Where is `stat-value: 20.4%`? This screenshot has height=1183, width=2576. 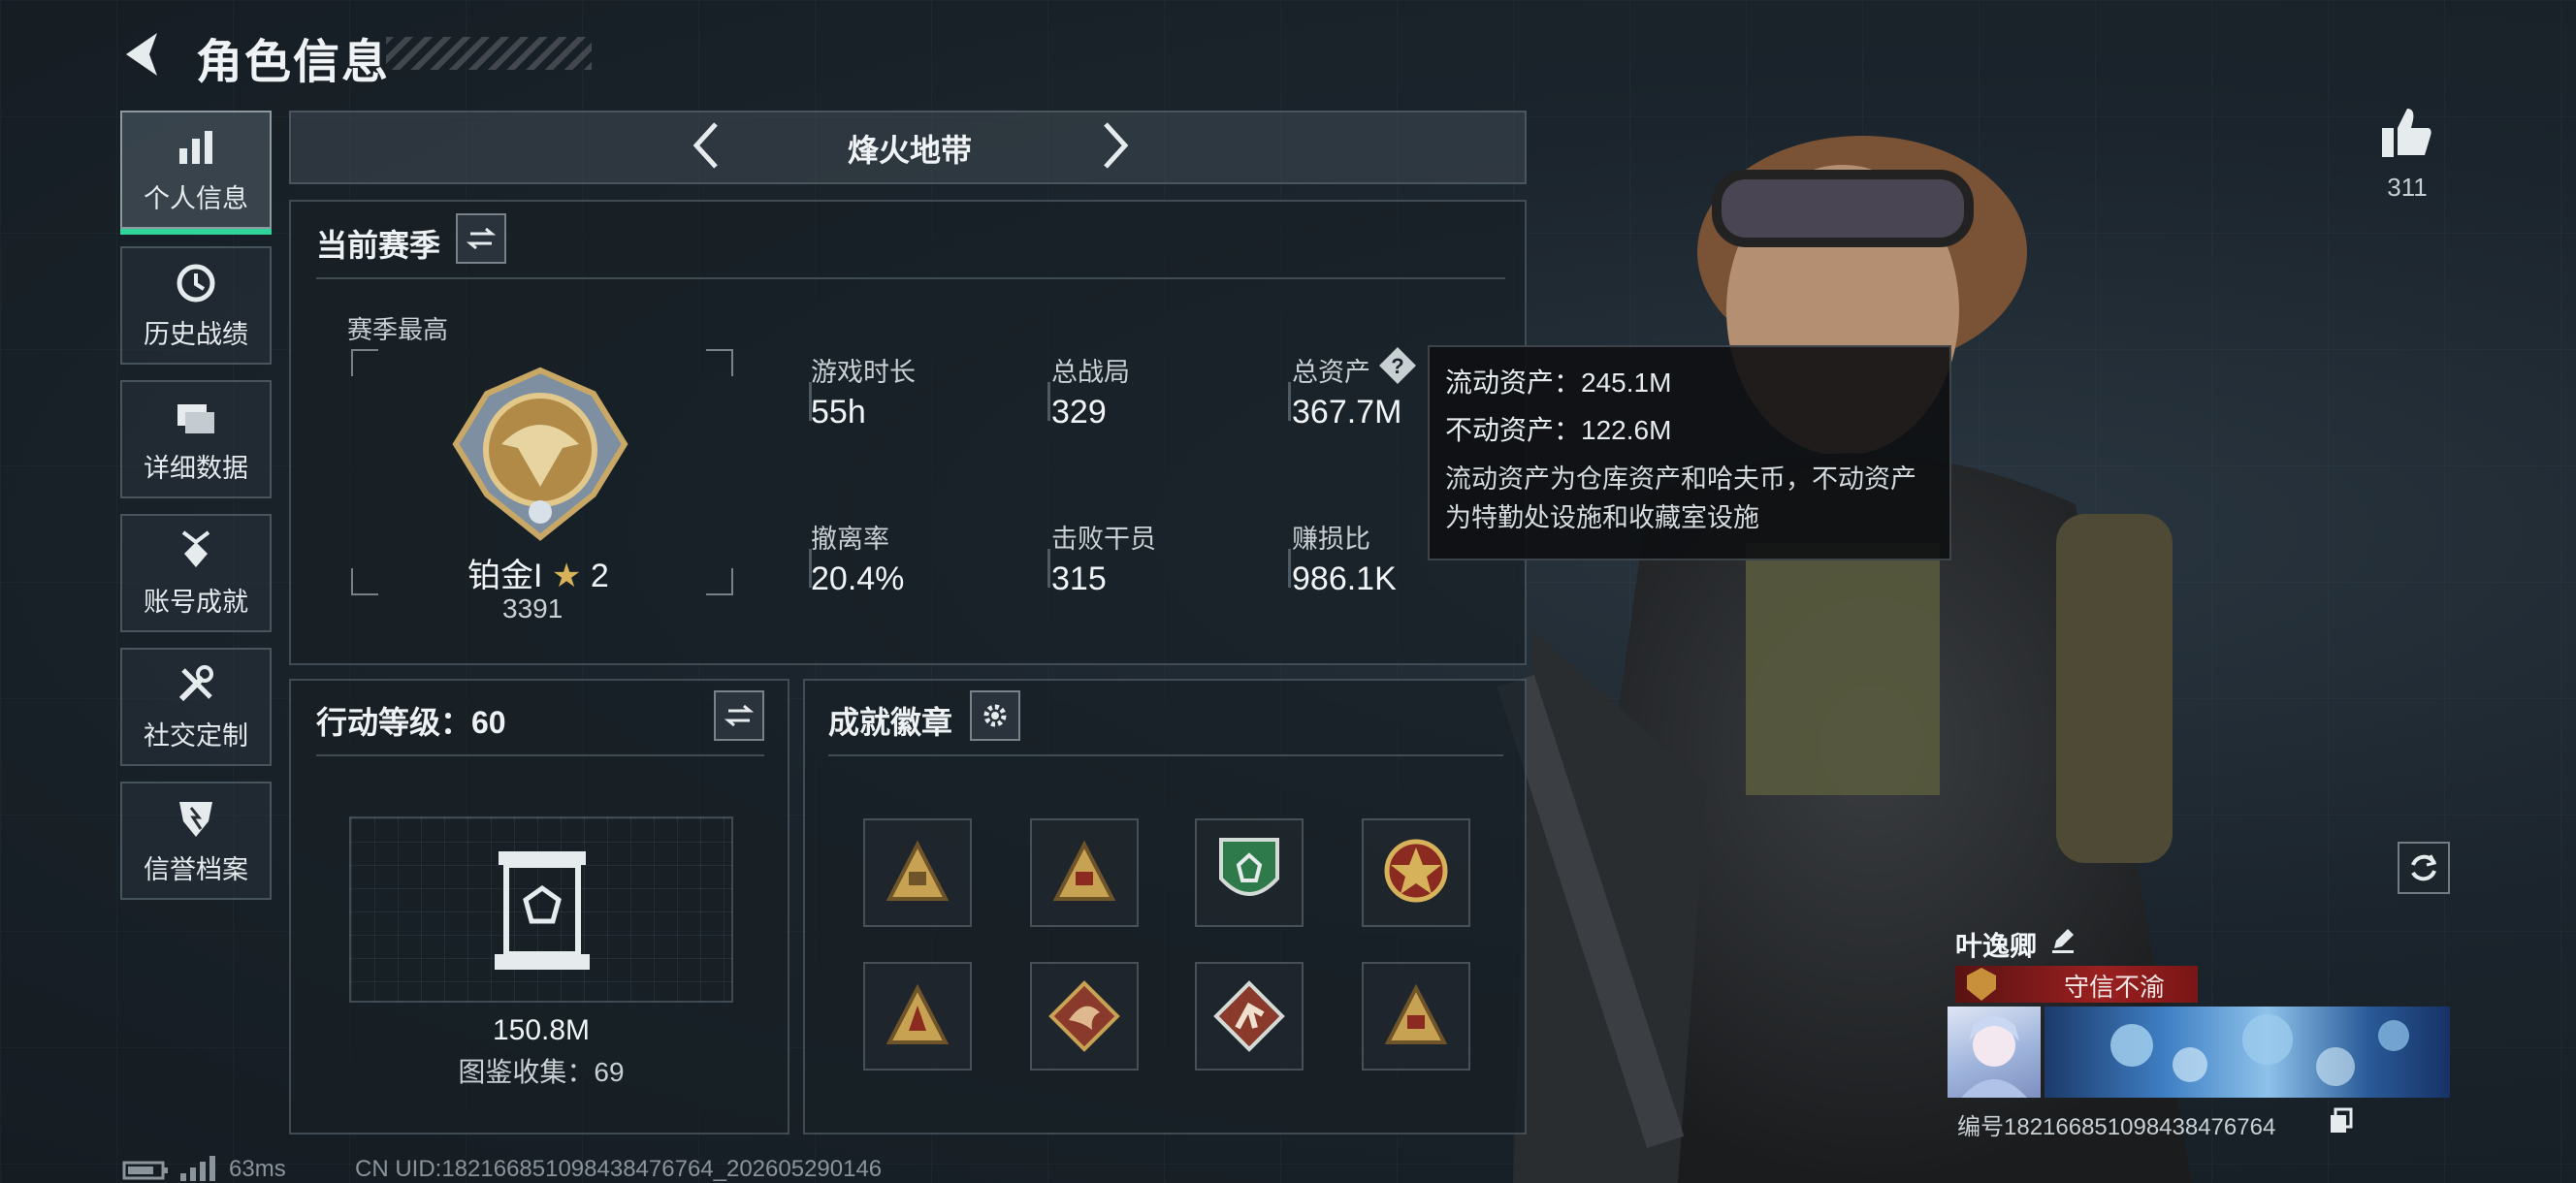 stat-value: 20.4% is located at coordinates (858, 578).